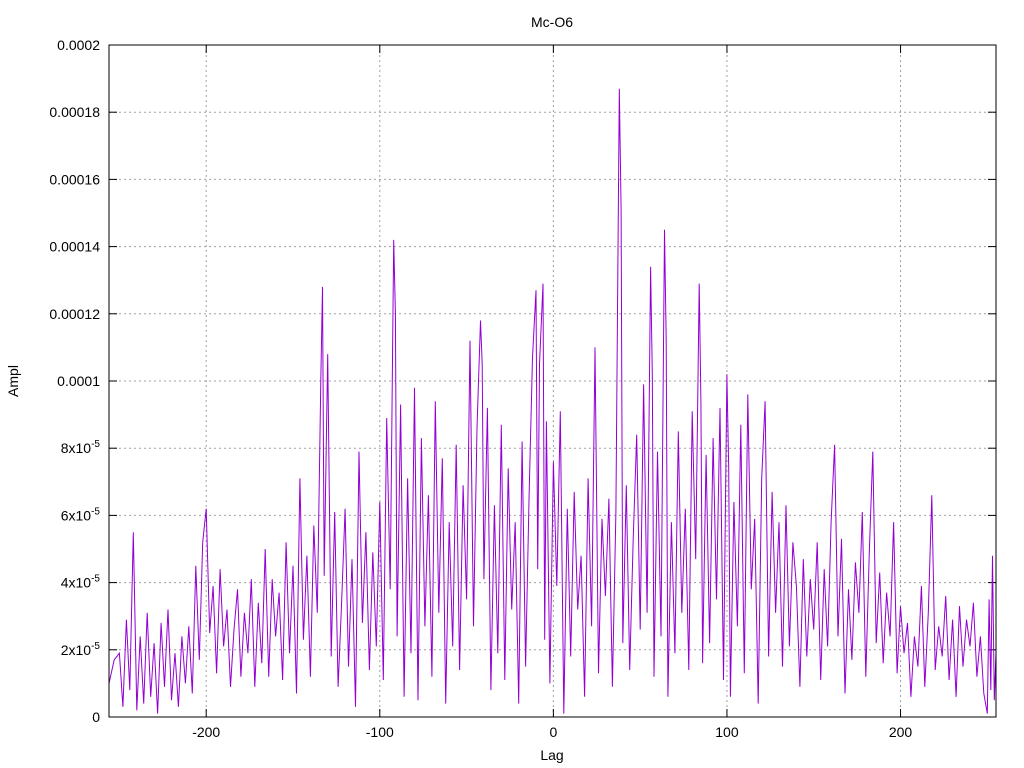 This screenshot has width=1024, height=768. I want to click on x-tick-label: -100, so click(380, 732).